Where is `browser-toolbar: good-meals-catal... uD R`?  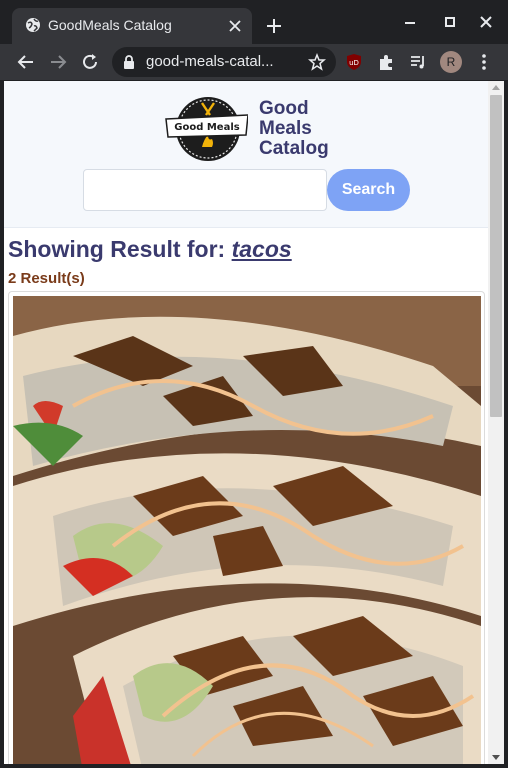
browser-toolbar: good-meals-catal... uD R is located at coordinates (254, 62).